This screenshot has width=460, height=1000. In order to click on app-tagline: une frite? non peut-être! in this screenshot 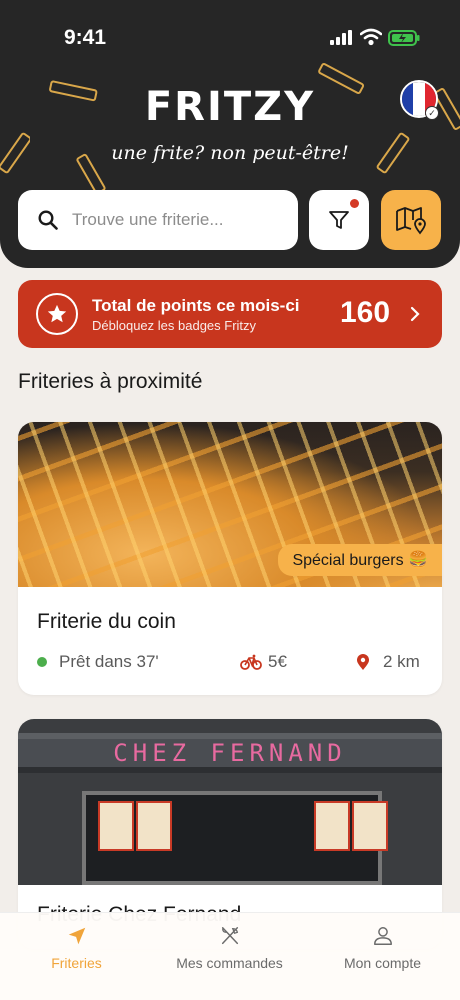, I will do `click(230, 153)`.